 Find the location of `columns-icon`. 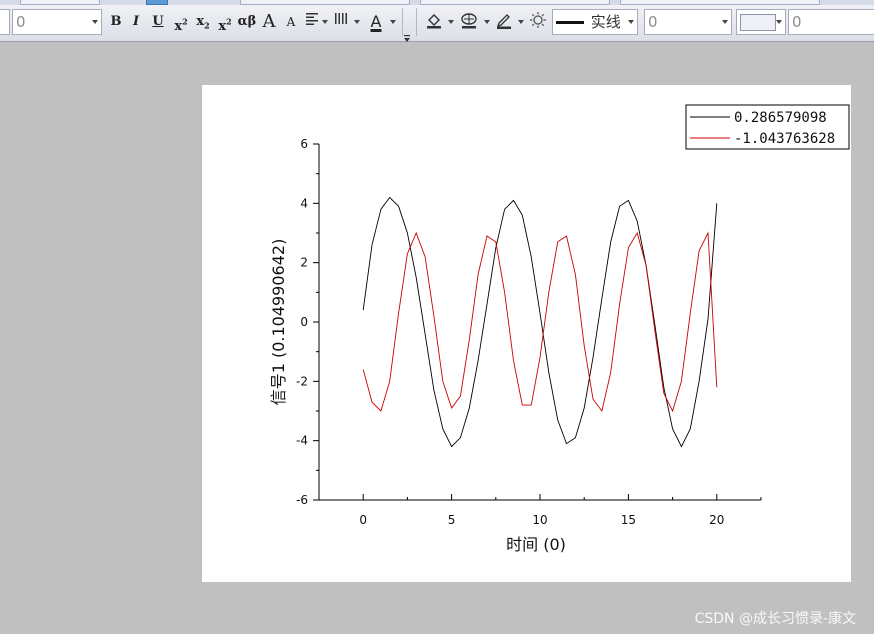

columns-icon is located at coordinates (341, 18).